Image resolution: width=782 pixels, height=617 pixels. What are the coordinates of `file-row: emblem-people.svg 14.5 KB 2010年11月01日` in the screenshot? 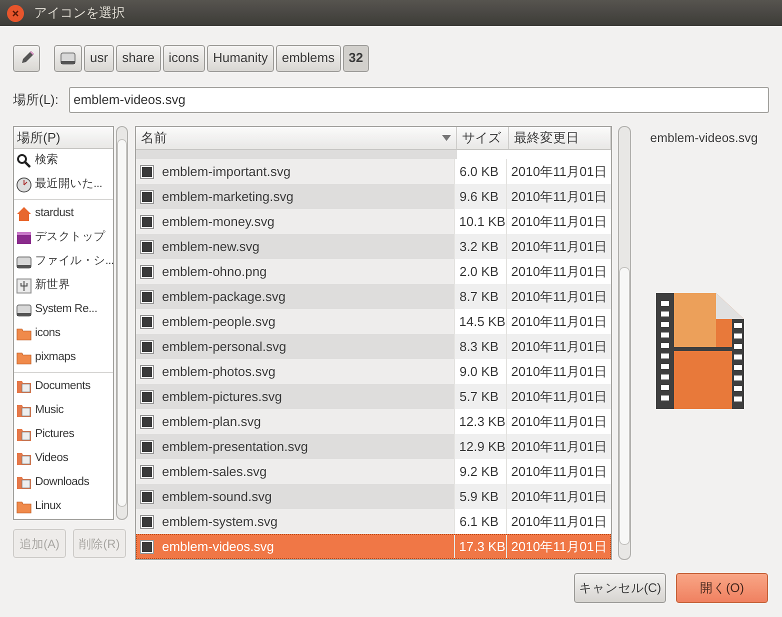 It's located at (373, 321).